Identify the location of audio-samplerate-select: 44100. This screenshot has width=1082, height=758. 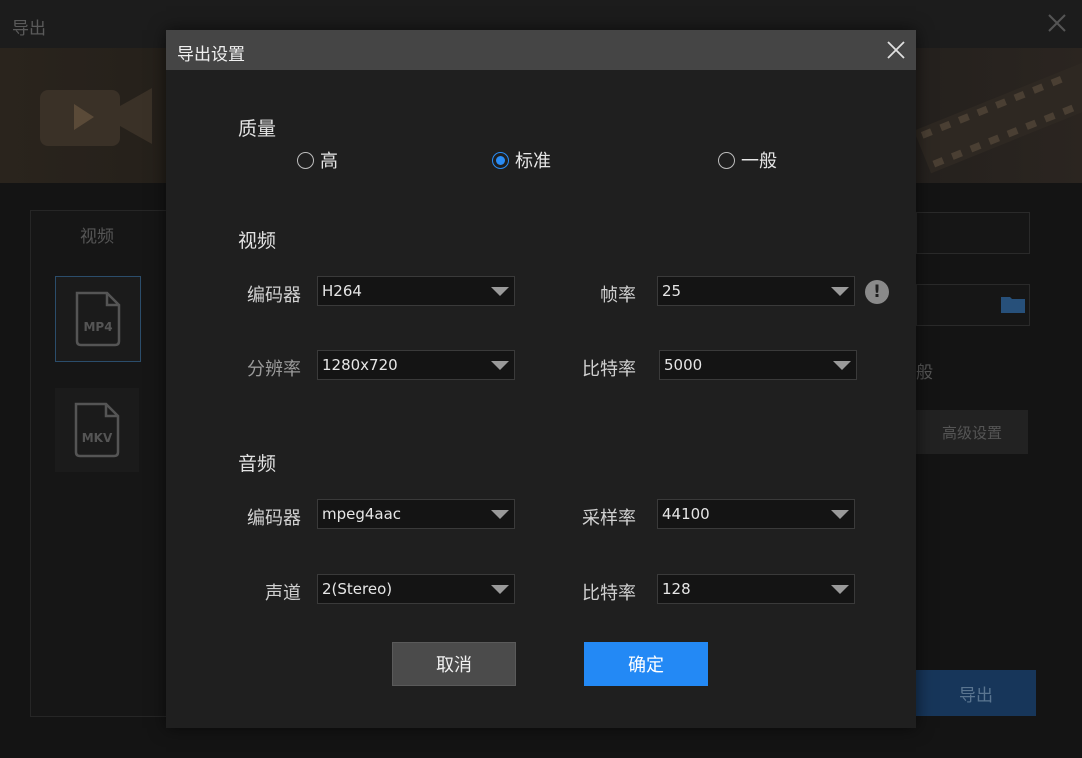
(756, 514).